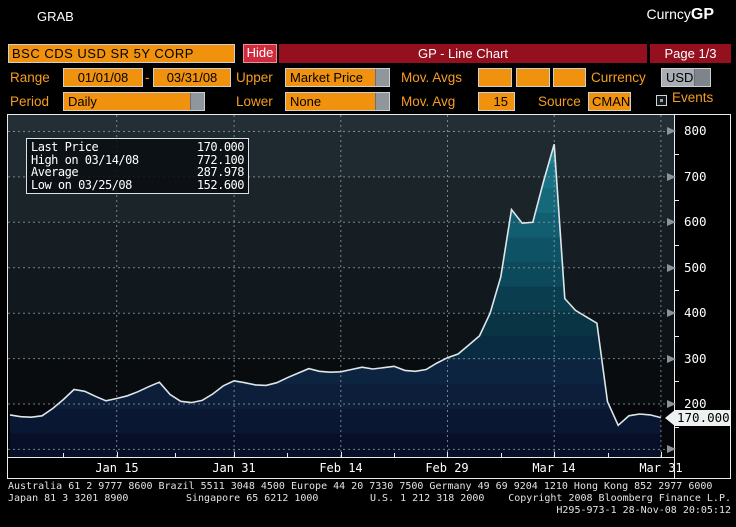 This screenshot has height=527, width=736. What do you see at coordinates (698, 418) in the screenshot?
I see `last-price-tag: 170.000` at bounding box center [698, 418].